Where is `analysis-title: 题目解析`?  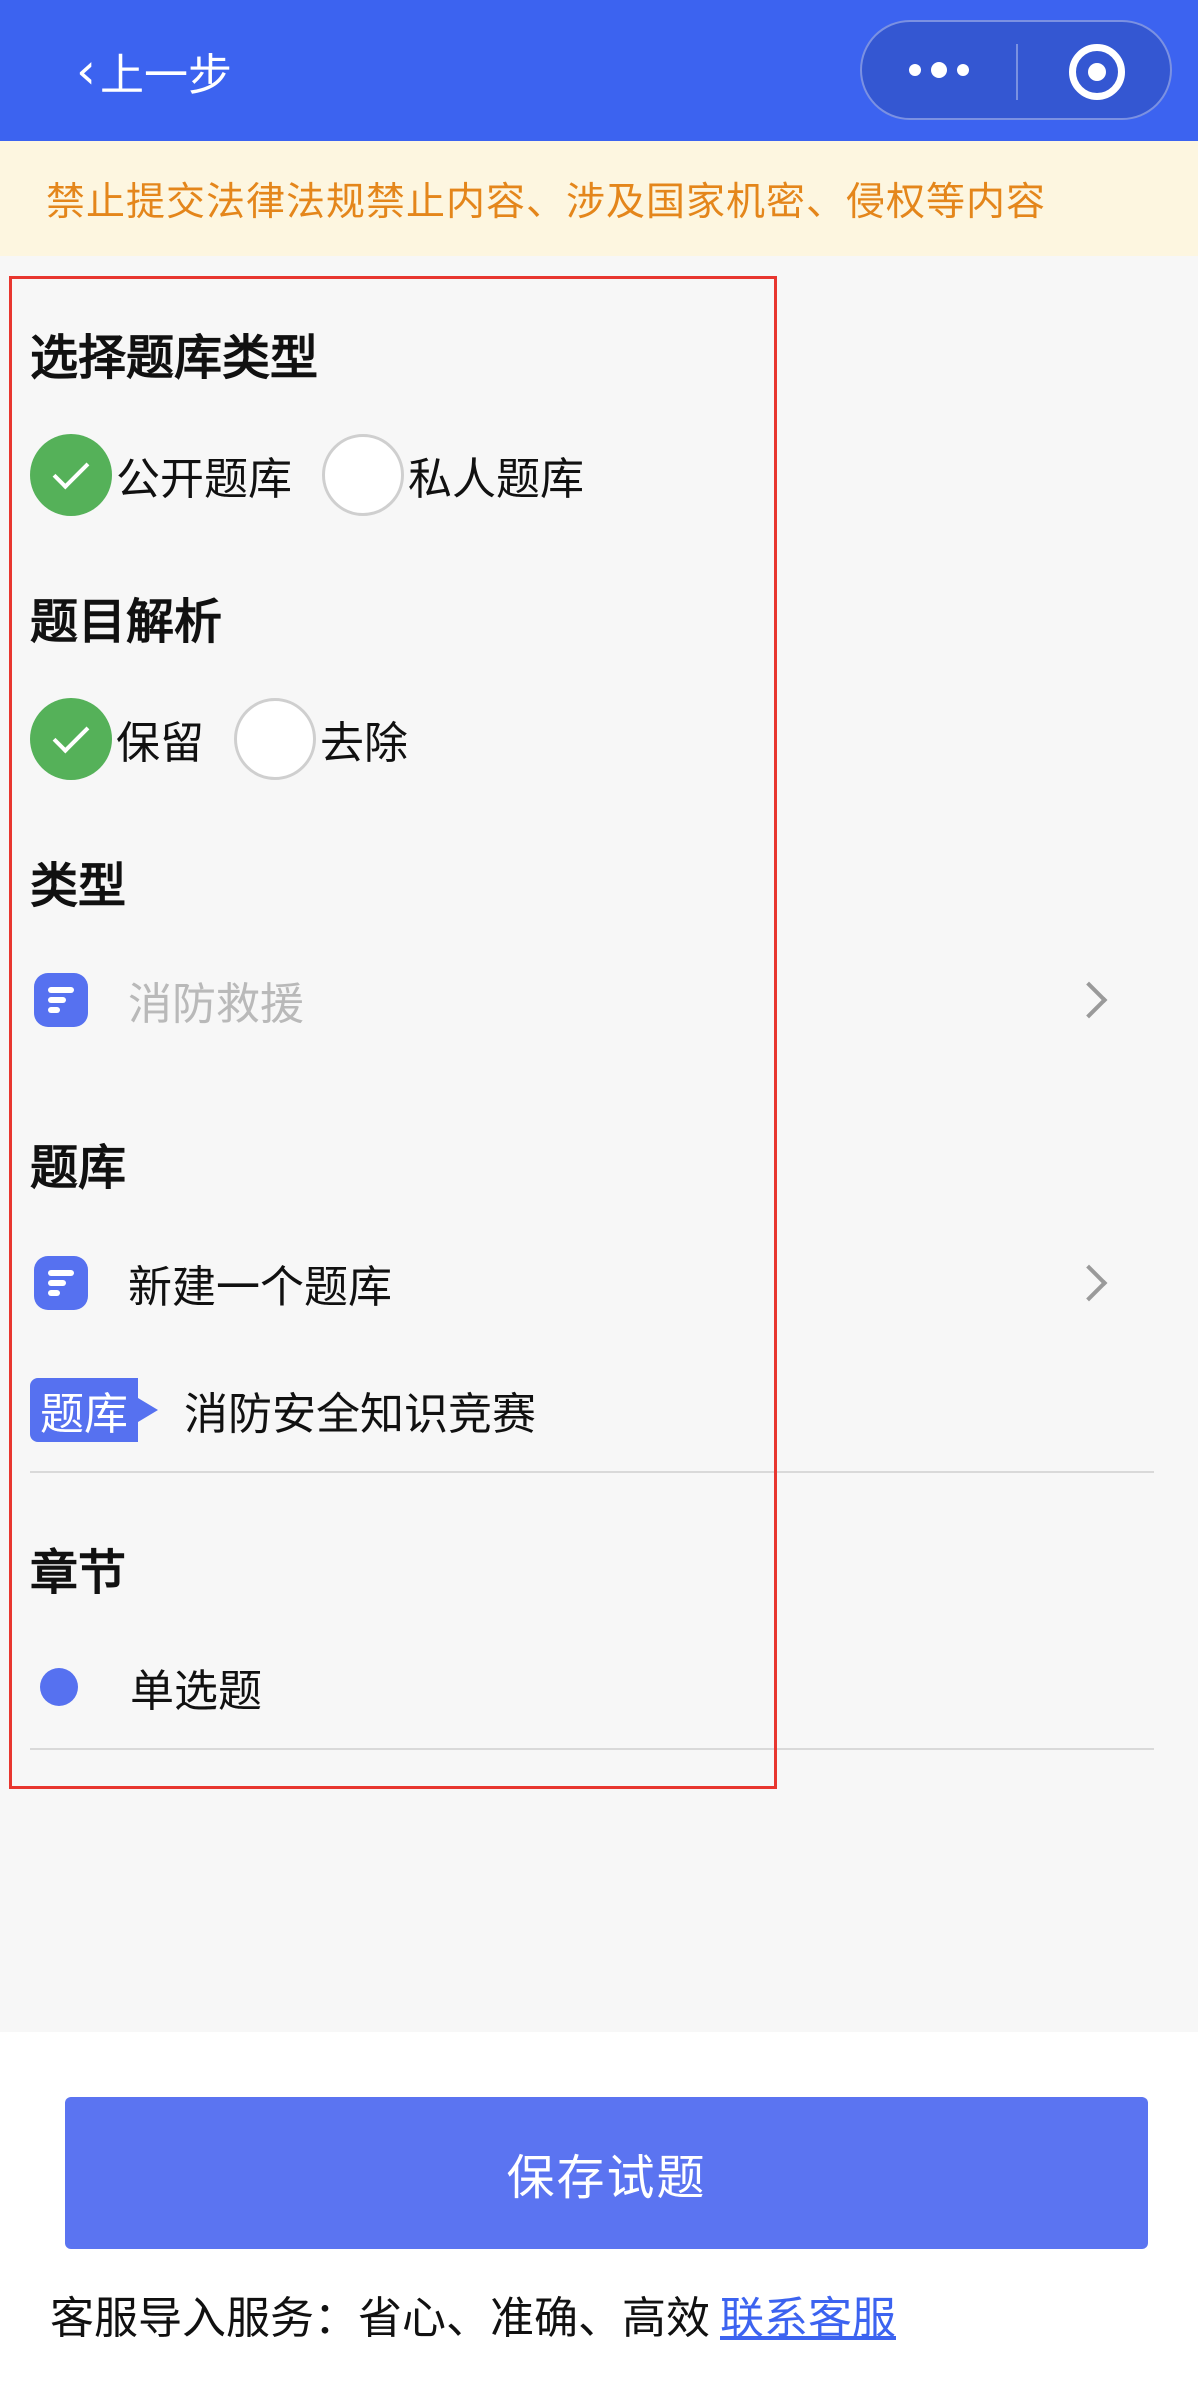 analysis-title: 题目解析 is located at coordinates (126, 622).